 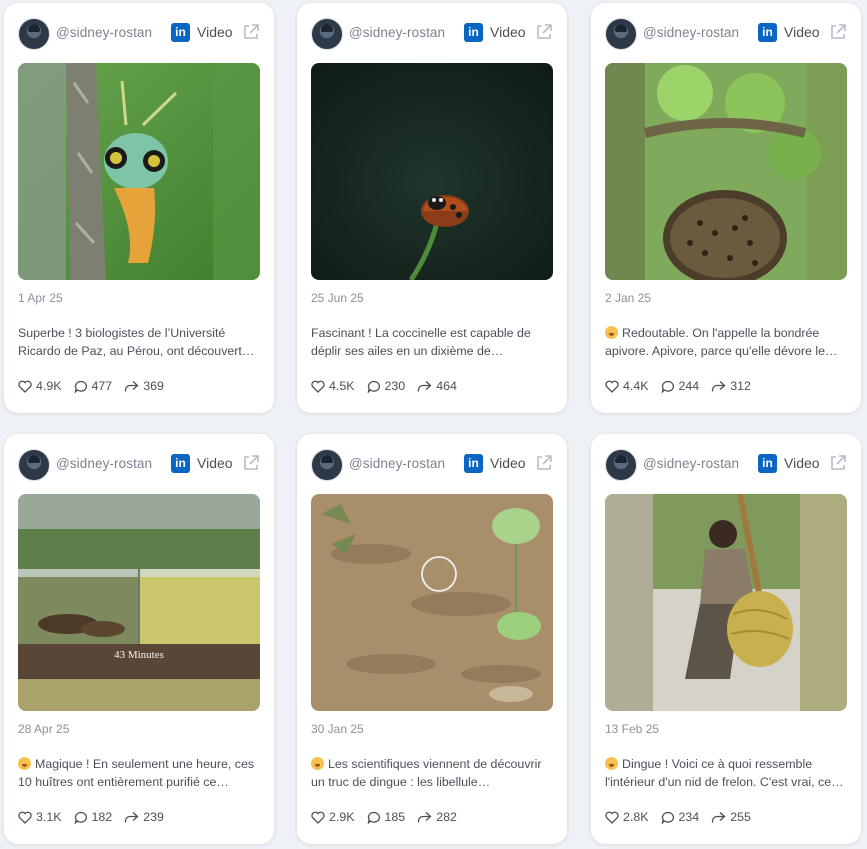 I want to click on post-date: 25 Jun 25, so click(x=337, y=298).